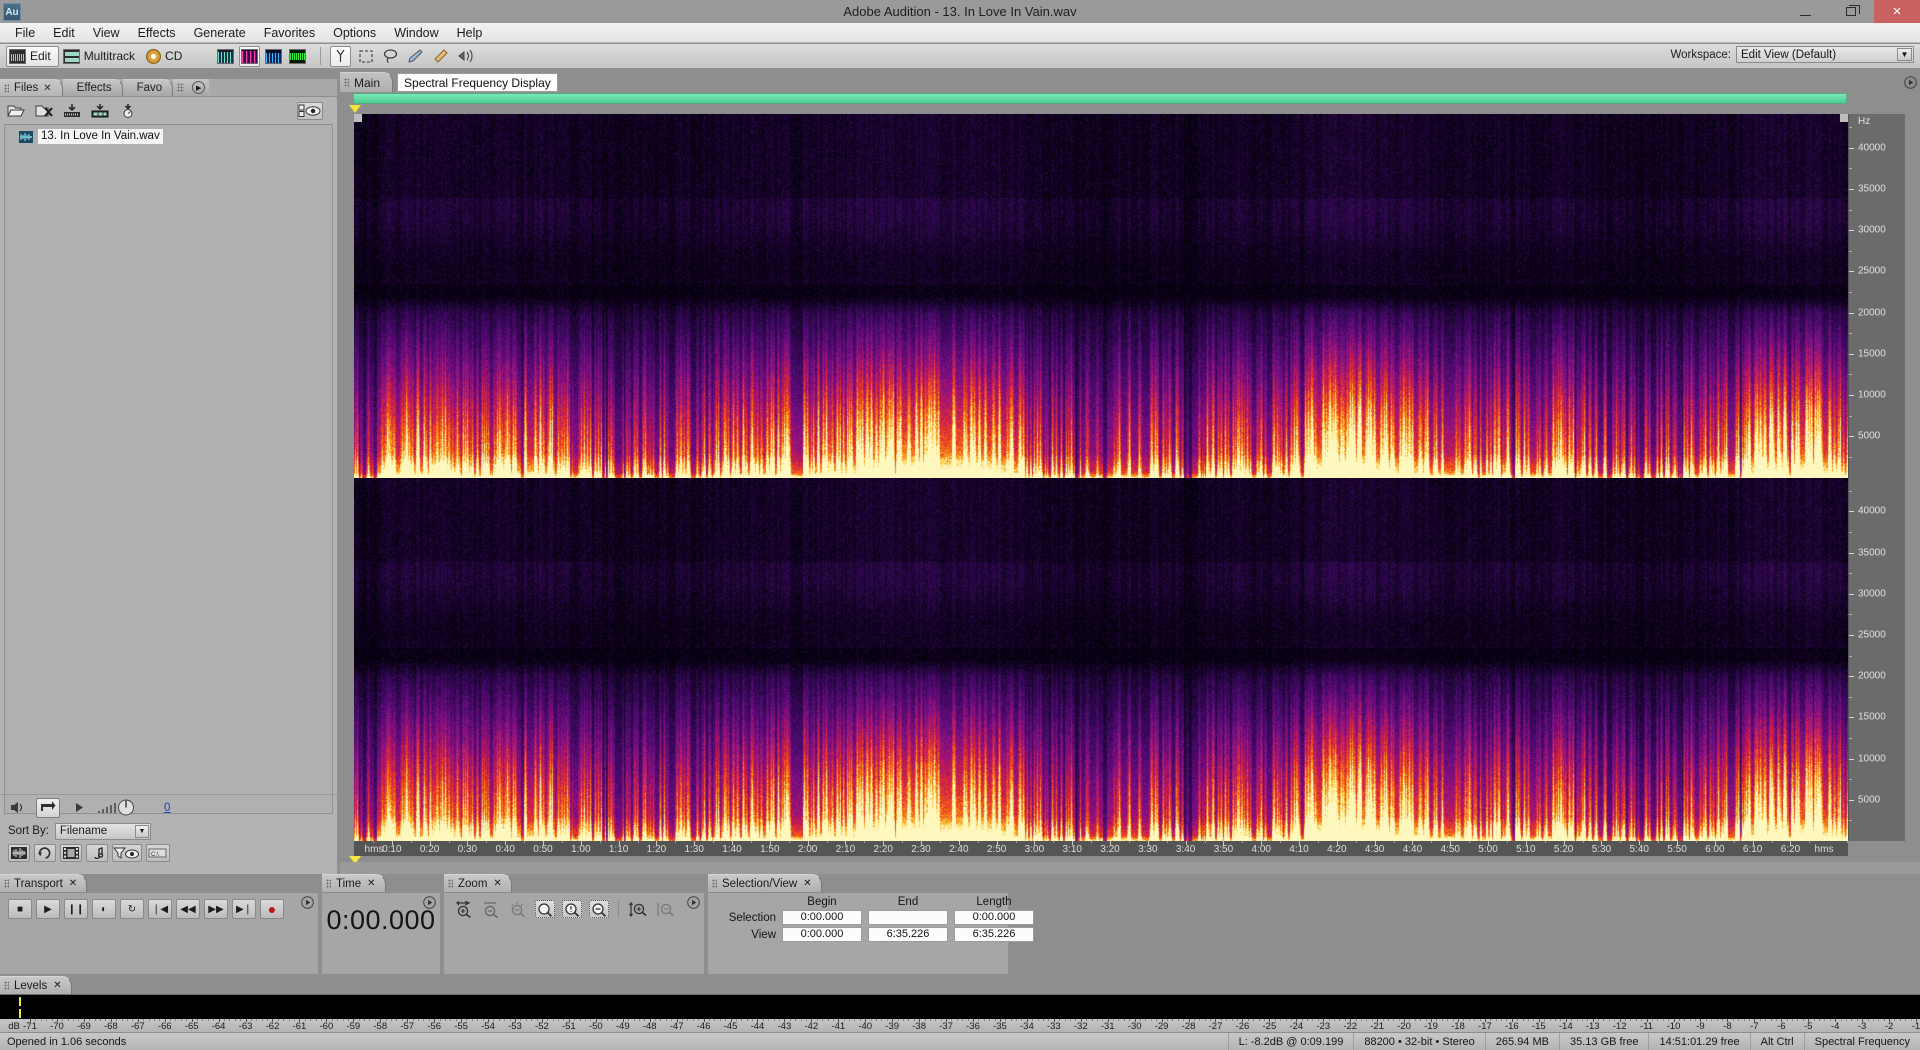  Describe the element at coordinates (440, 56) in the screenshot. I see `spot-healing-brush-tool-button` at that location.